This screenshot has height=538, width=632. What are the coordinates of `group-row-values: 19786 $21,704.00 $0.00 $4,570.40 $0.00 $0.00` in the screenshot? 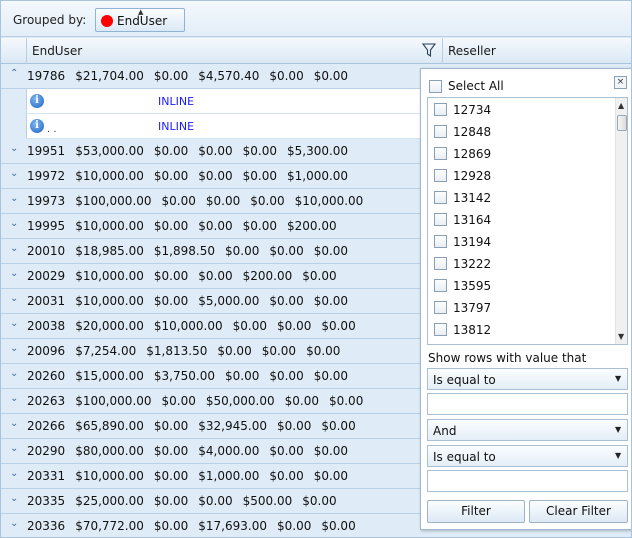 It's located at (192, 76).